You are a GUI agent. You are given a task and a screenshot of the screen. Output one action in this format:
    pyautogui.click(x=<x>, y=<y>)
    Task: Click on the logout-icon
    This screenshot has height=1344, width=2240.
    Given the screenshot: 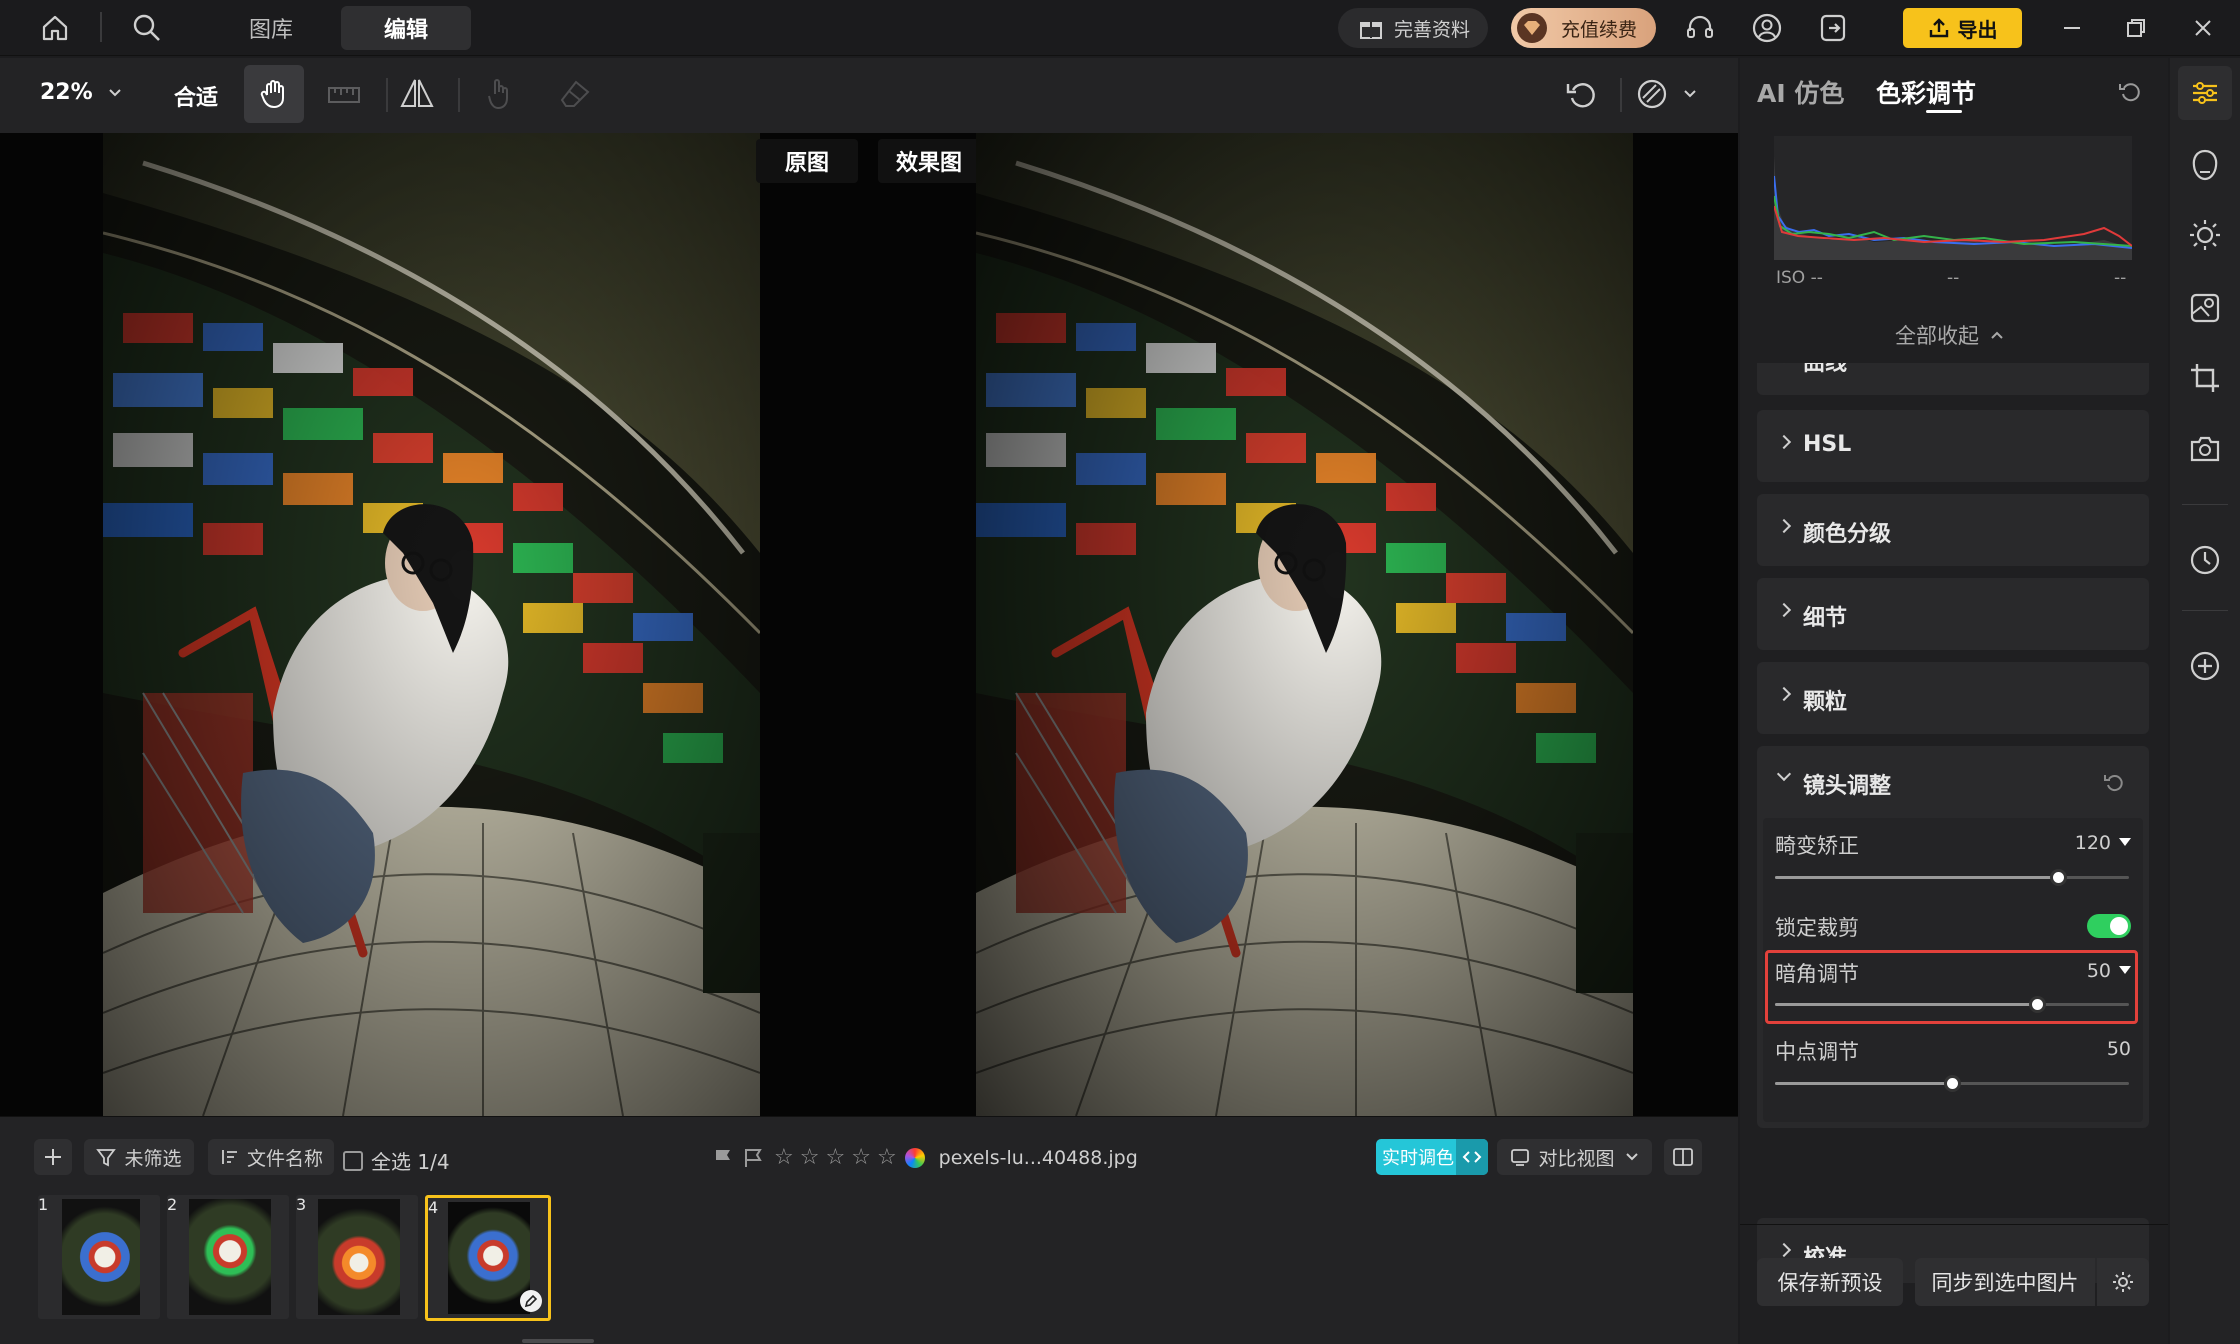 What is the action you would take?
    pyautogui.click(x=1833, y=28)
    